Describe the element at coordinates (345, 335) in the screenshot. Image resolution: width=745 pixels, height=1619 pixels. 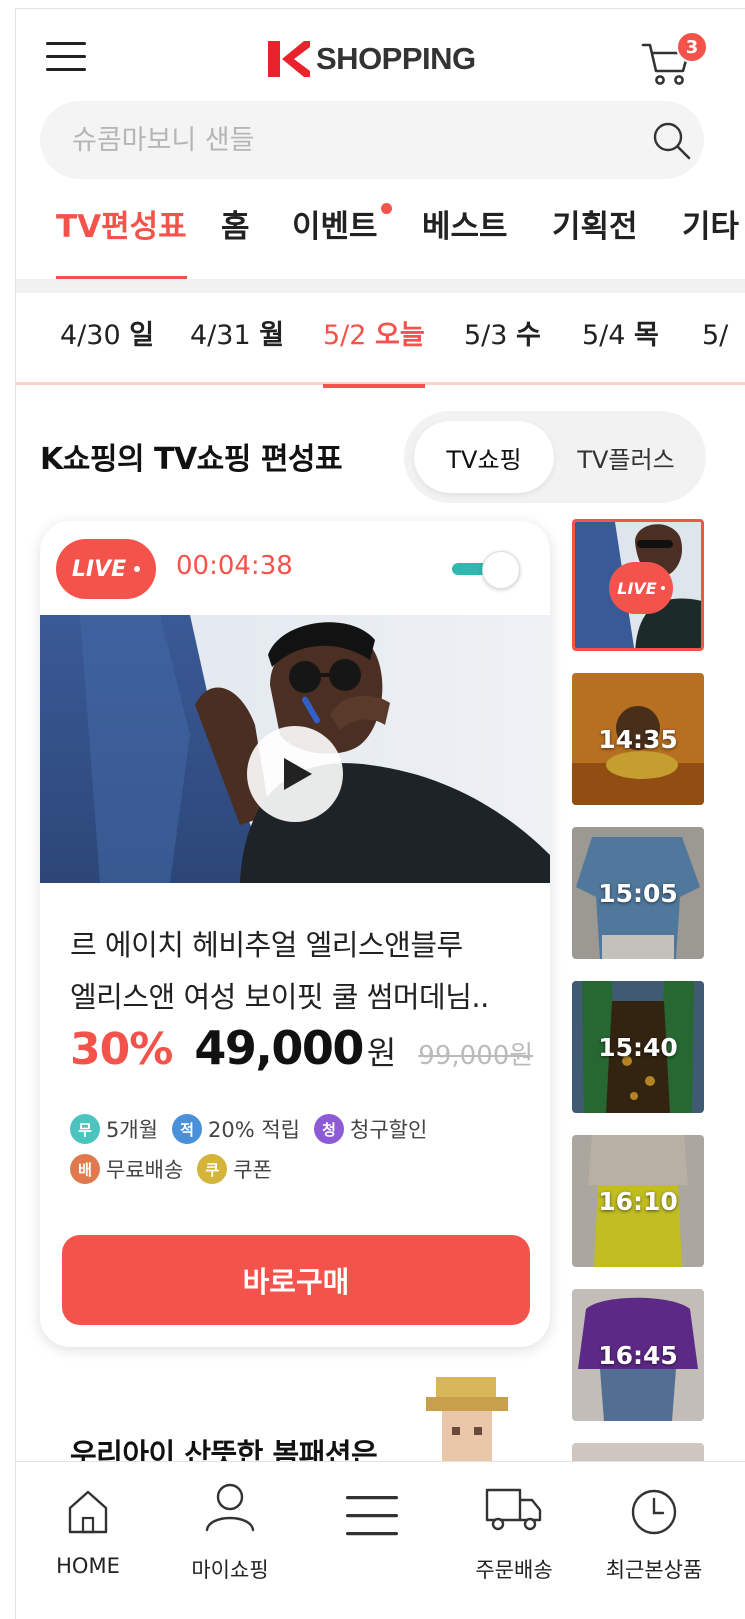
I see `date-text: 5/2` at that location.